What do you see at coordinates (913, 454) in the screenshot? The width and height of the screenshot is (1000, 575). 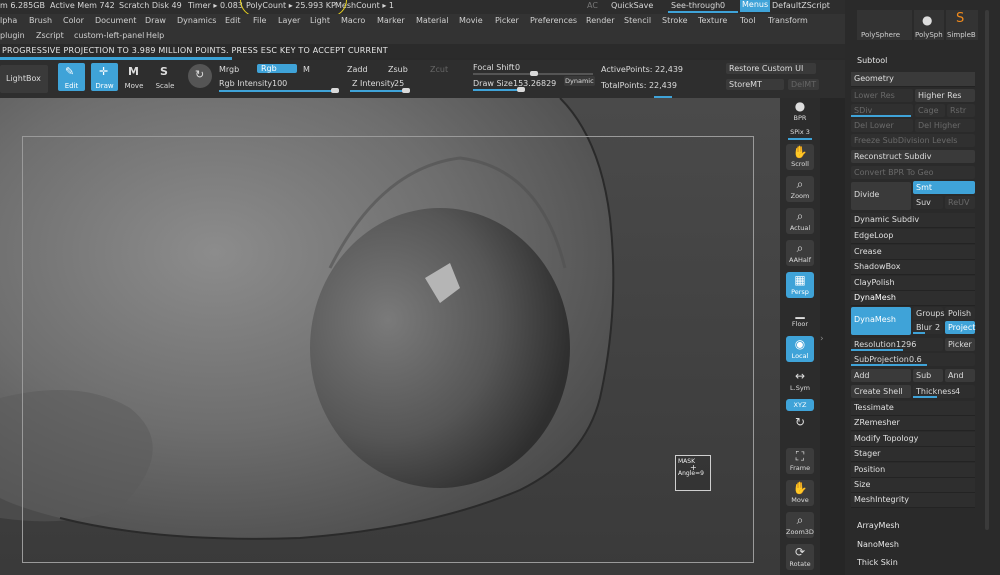 I see `stager-section: Stager` at bounding box center [913, 454].